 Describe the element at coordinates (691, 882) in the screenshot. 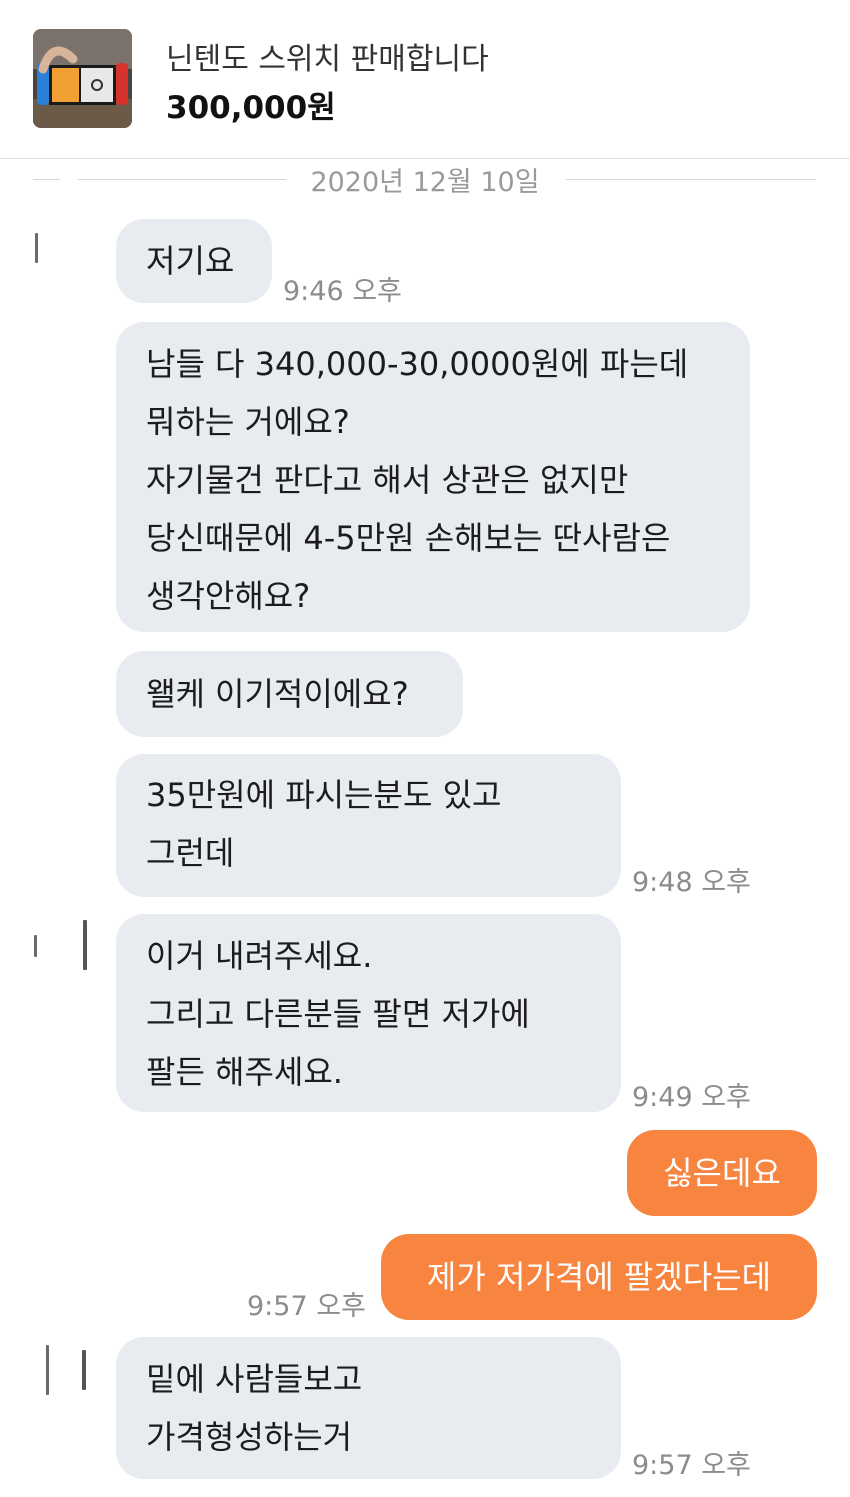

I see `message-time: 9:48 오후` at that location.